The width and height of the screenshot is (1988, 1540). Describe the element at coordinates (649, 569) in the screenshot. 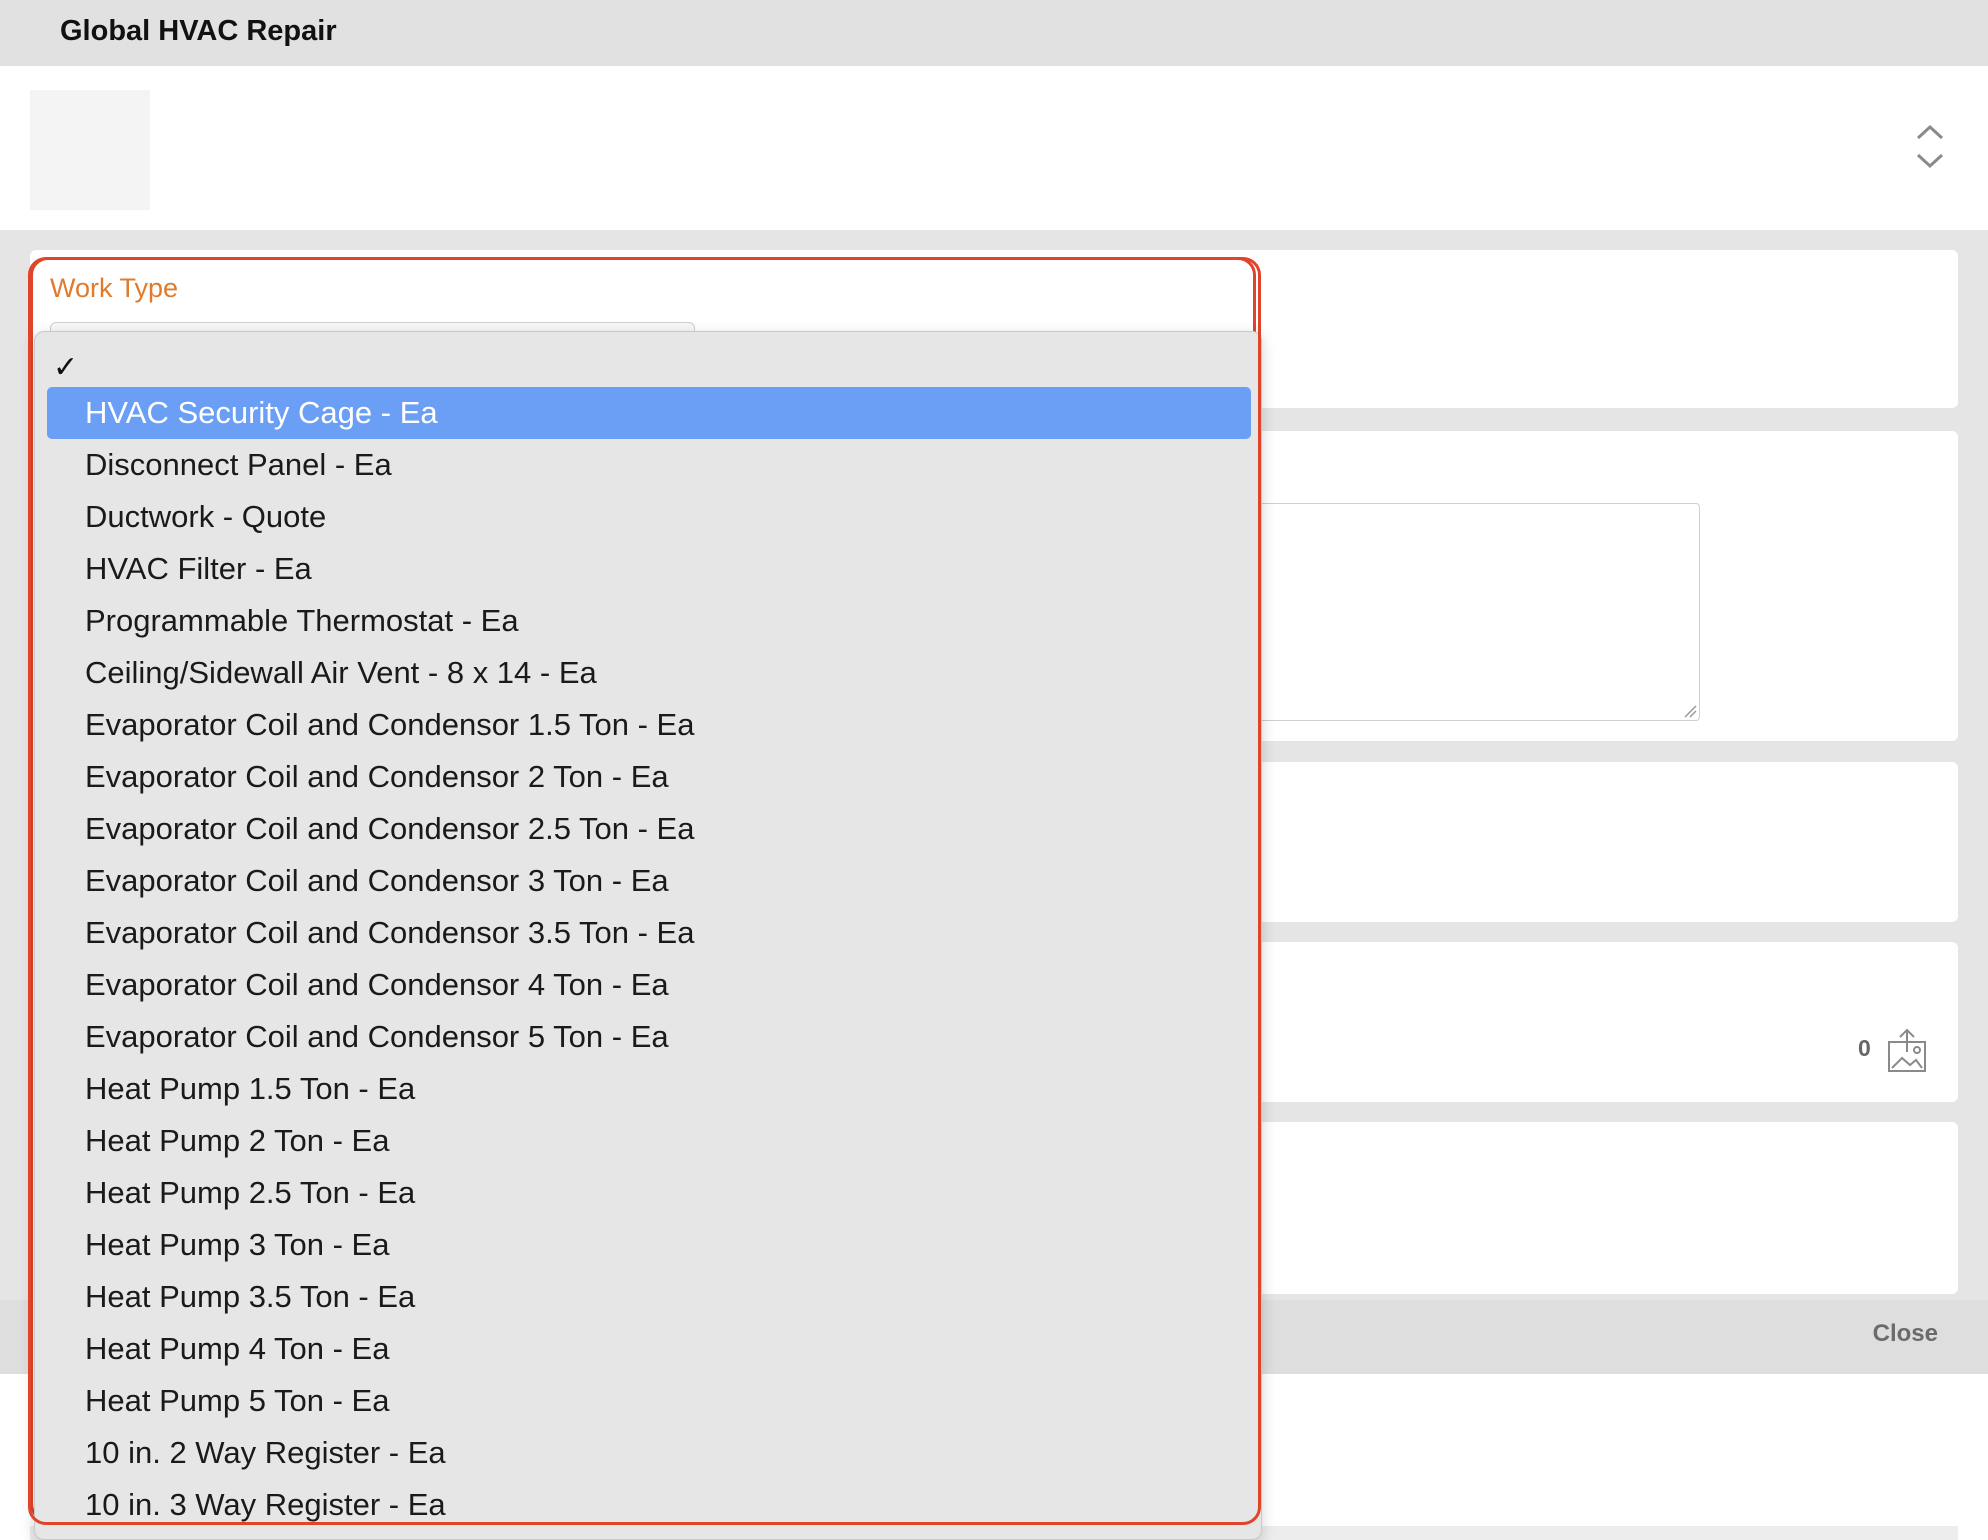

I see `dropdown-option: HVAC Filter - Ea` at that location.